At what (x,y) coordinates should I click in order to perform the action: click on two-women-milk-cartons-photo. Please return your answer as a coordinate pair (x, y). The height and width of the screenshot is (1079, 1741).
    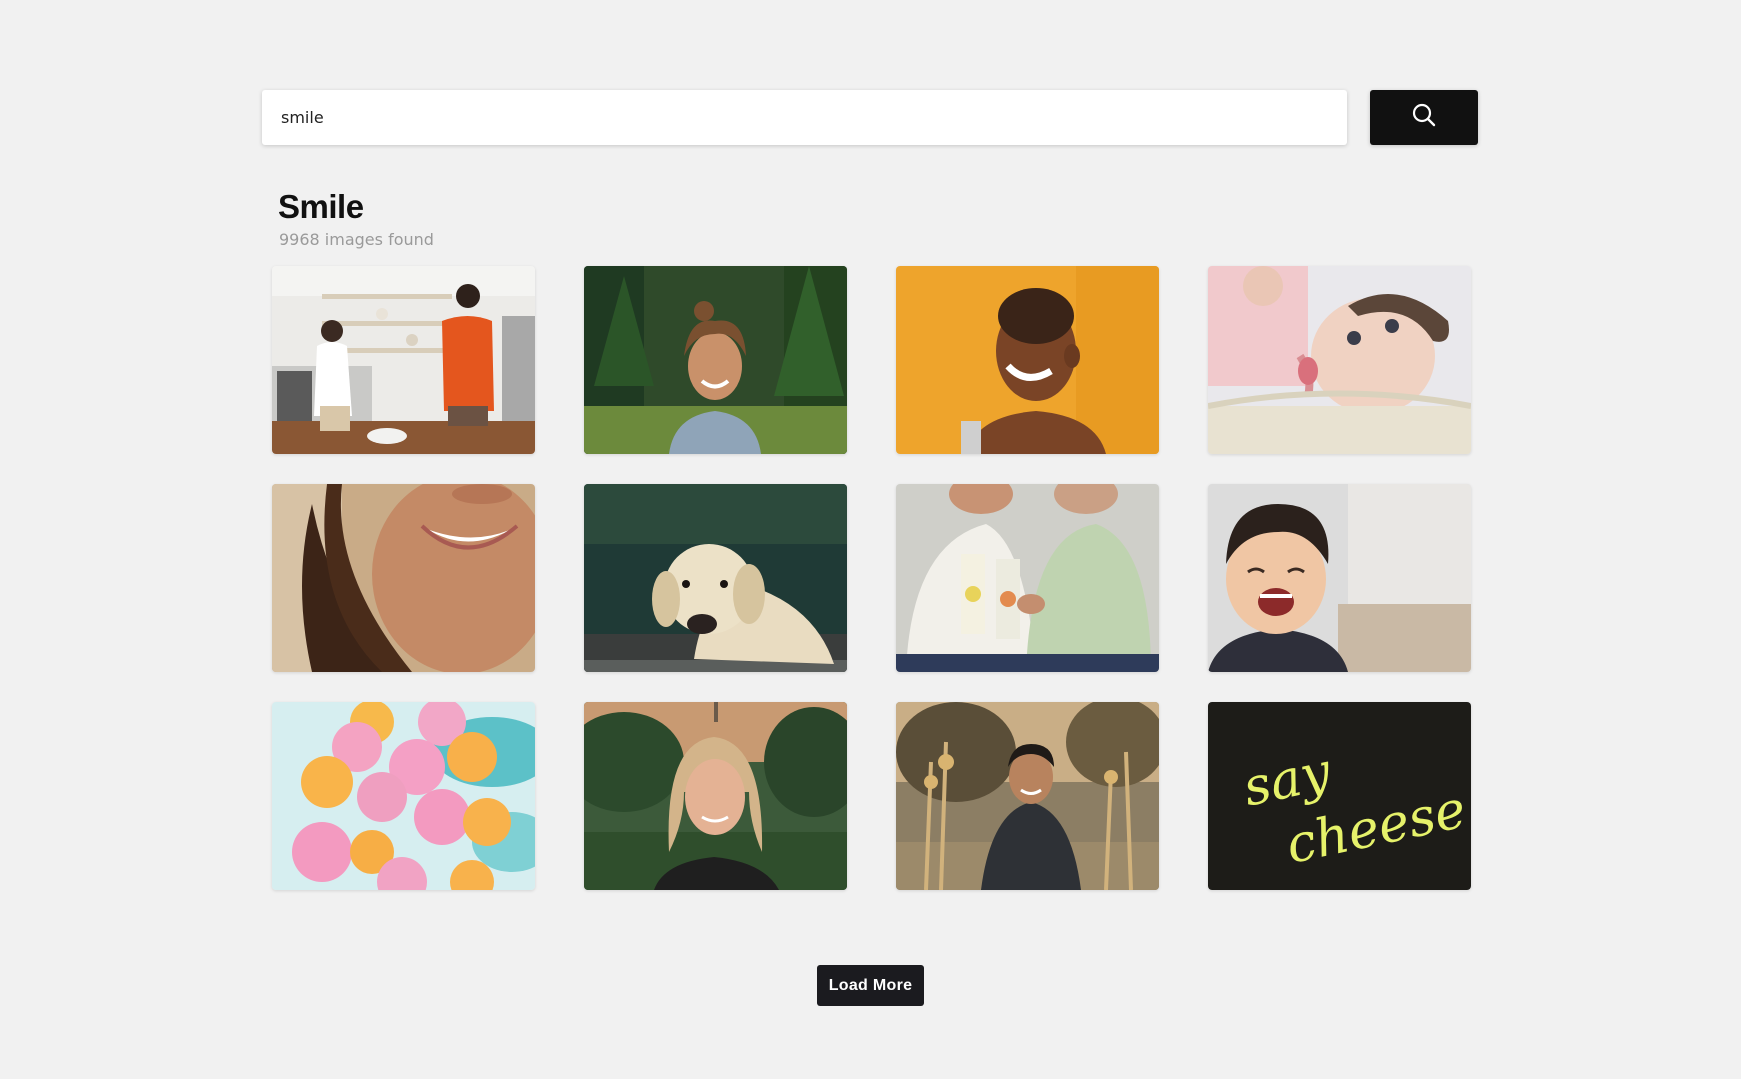
    Looking at the image, I should click on (1027, 578).